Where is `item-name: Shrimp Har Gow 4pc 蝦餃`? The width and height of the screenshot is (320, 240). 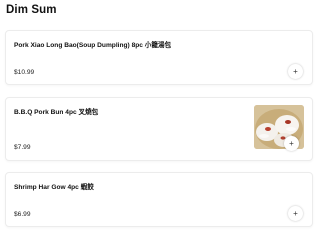 item-name: Shrimp Har Gow 4pc 蝦餃 is located at coordinates (54, 187).